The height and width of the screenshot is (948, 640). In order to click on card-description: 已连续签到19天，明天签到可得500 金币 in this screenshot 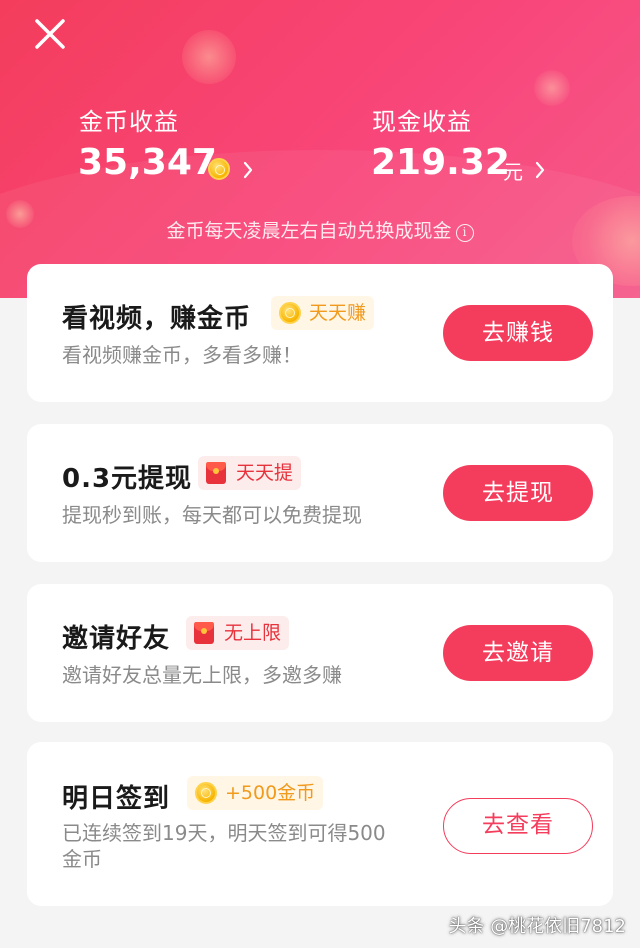, I will do `click(224, 846)`.